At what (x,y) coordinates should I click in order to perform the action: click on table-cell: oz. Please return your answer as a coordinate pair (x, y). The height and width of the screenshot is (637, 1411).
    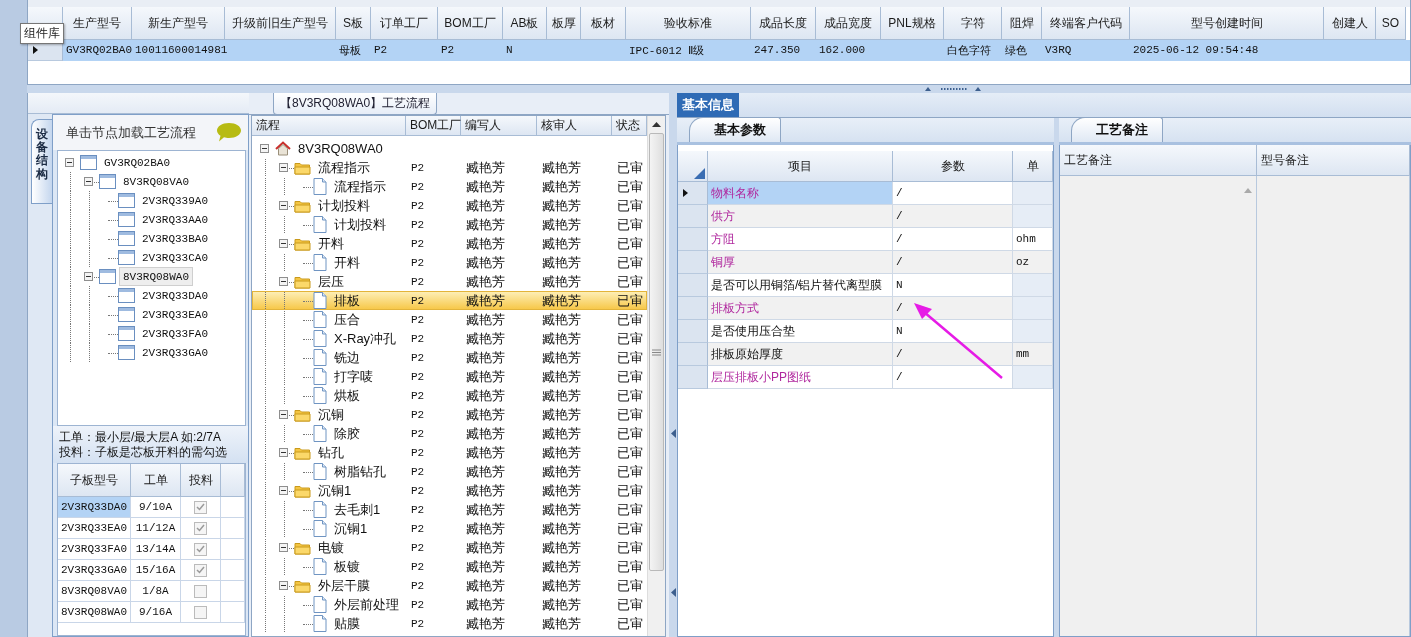
    Looking at the image, I should click on (1033, 262).